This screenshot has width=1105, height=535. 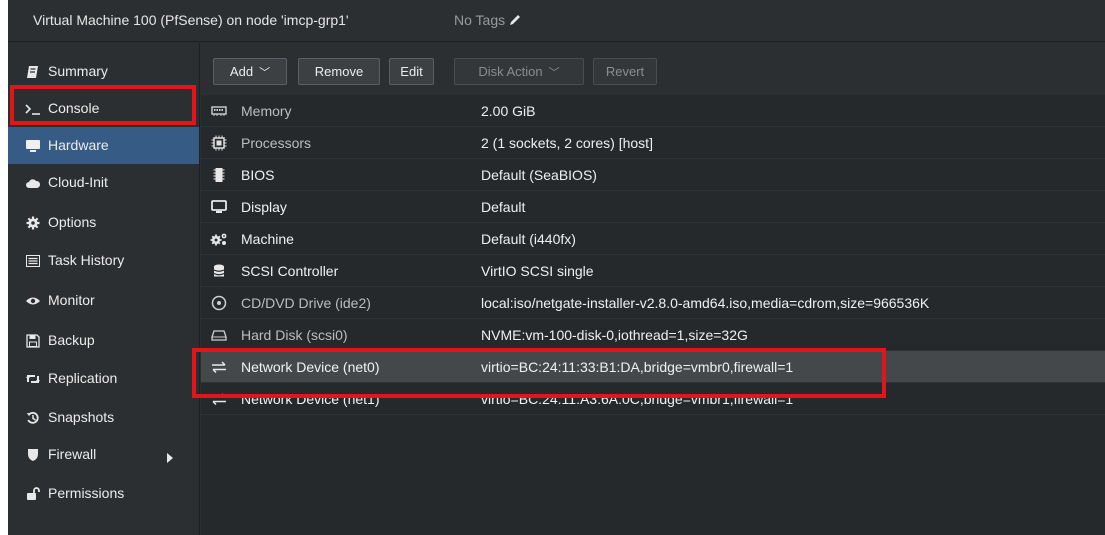 What do you see at coordinates (537, 271) in the screenshot?
I see `hardware-value: VirtIO SCSI single` at bounding box center [537, 271].